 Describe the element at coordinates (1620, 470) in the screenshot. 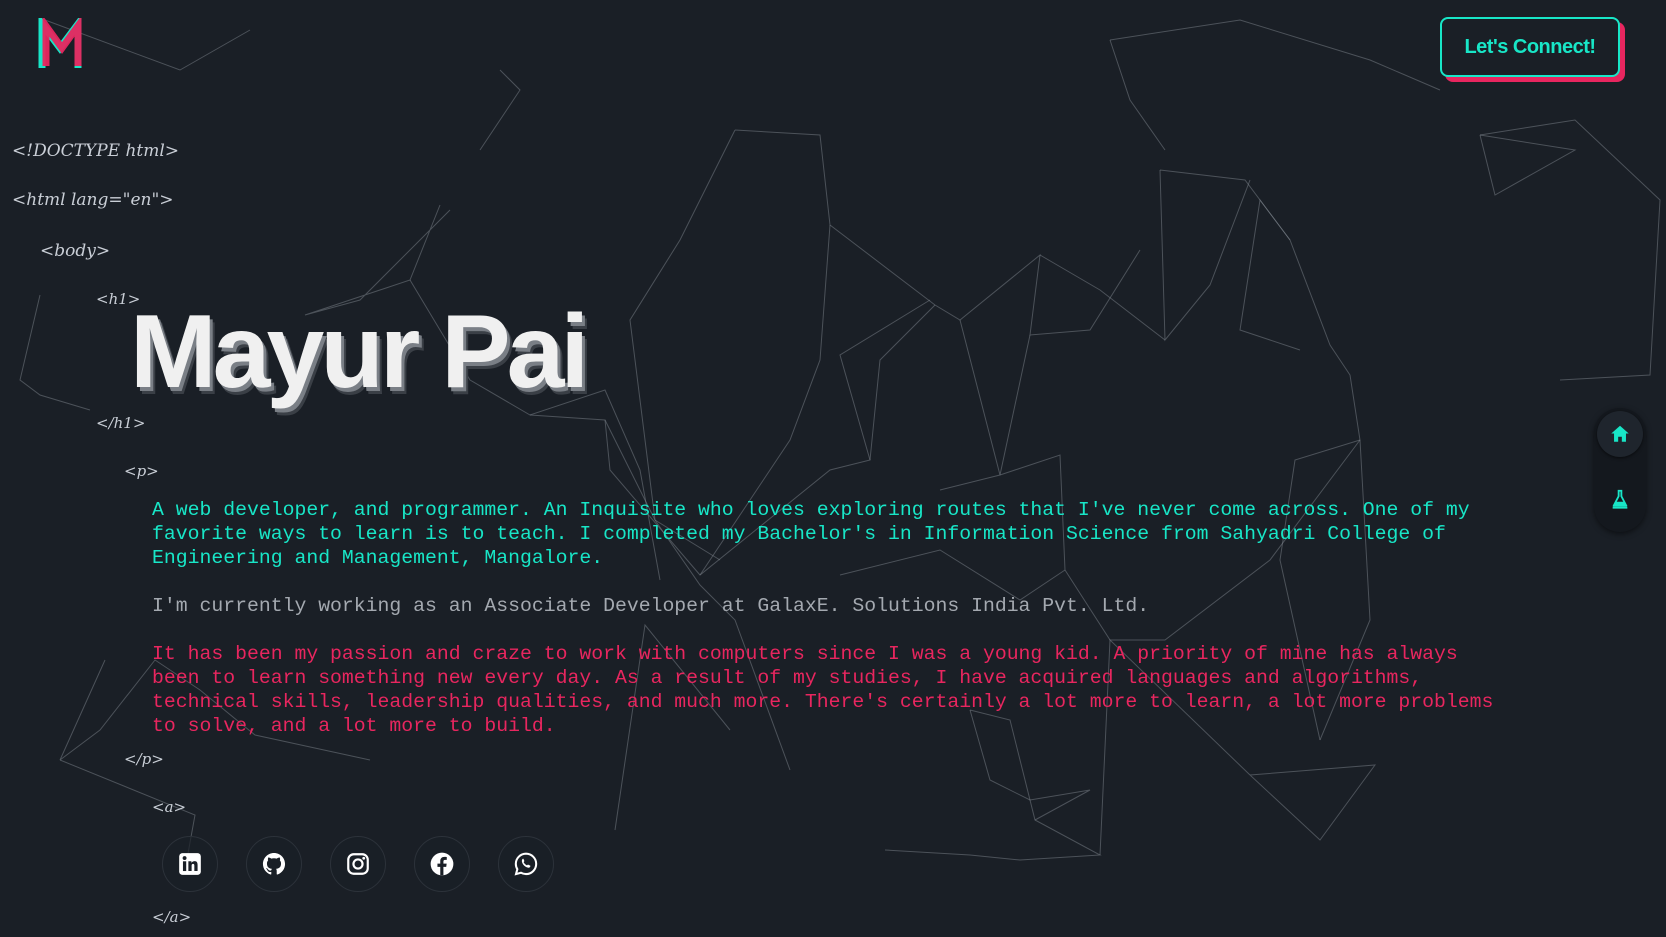

I see `side-navigation` at that location.